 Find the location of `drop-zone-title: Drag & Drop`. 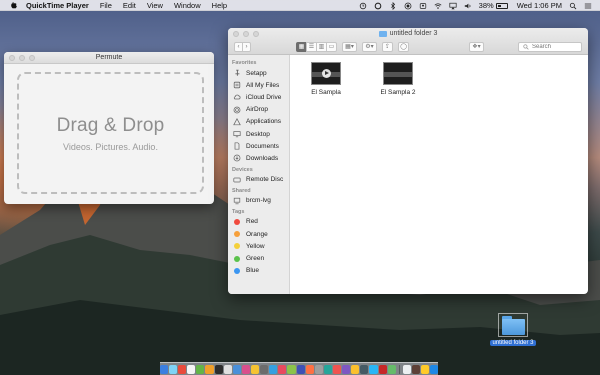

drop-zone-title: Drag & Drop is located at coordinates (110, 125).